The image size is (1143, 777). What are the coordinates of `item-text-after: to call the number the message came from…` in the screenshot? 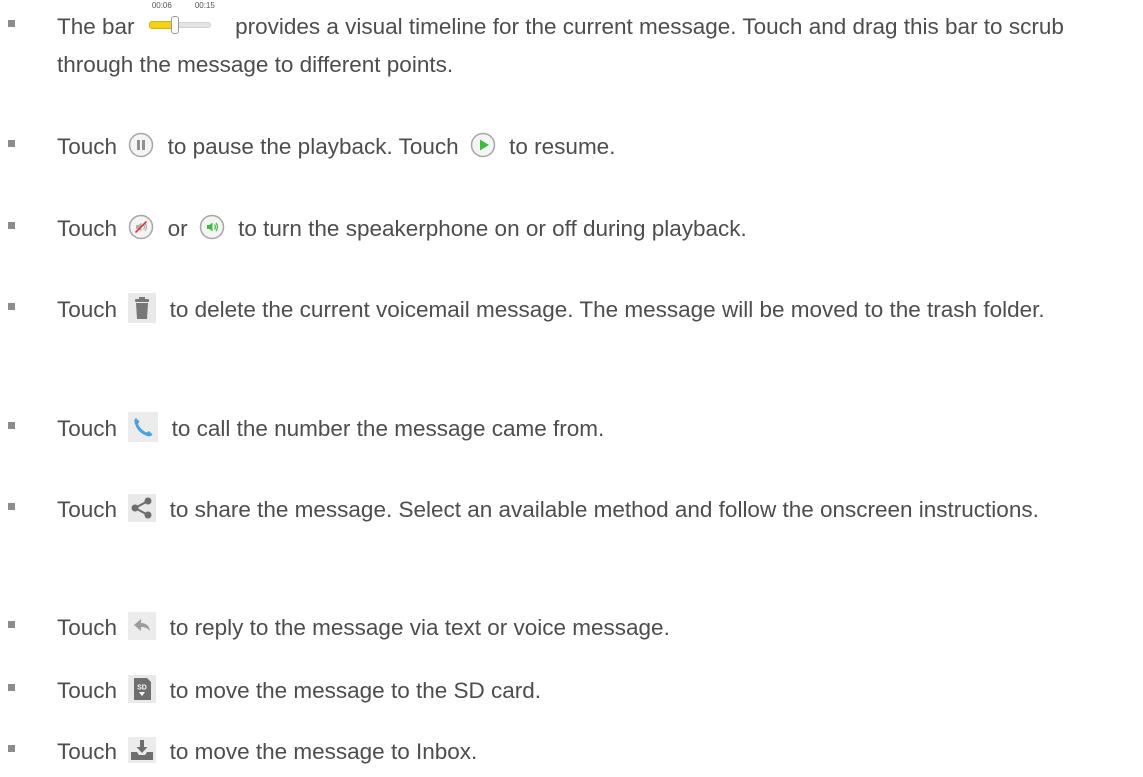 It's located at (388, 428).